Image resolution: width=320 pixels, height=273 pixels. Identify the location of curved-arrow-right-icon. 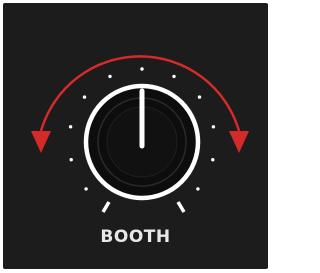
(239, 142).